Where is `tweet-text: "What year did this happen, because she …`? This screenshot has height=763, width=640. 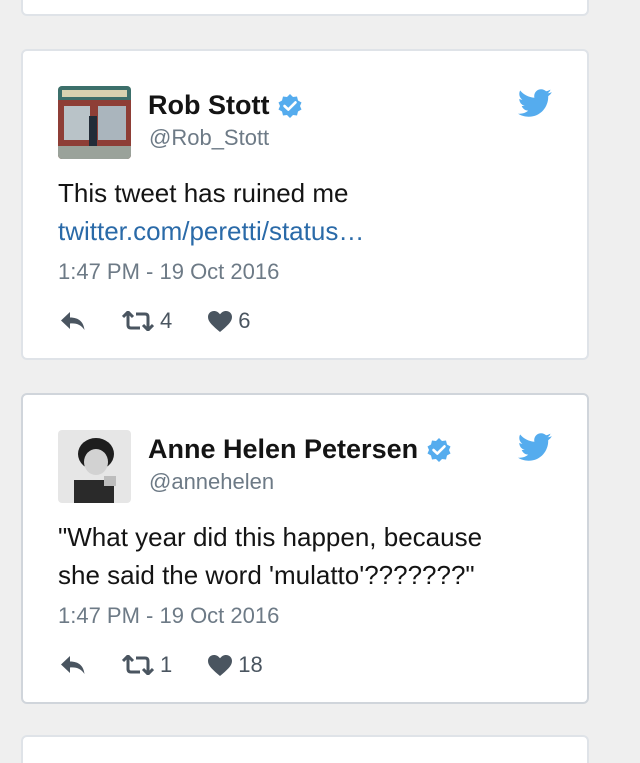
tweet-text: "What year did this happen, because she … is located at coordinates (308, 556).